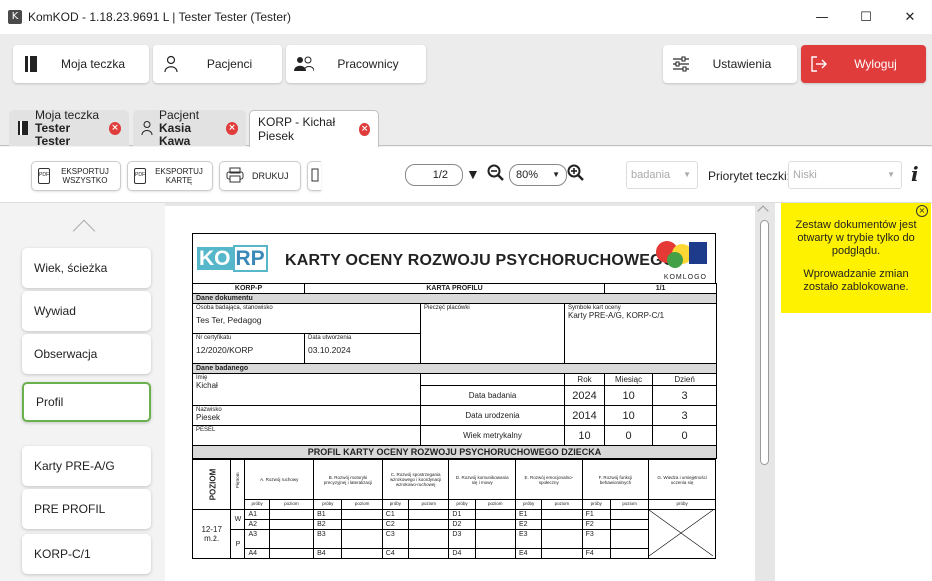  What do you see at coordinates (576, 175) in the screenshot?
I see `zoom-in-icon` at bounding box center [576, 175].